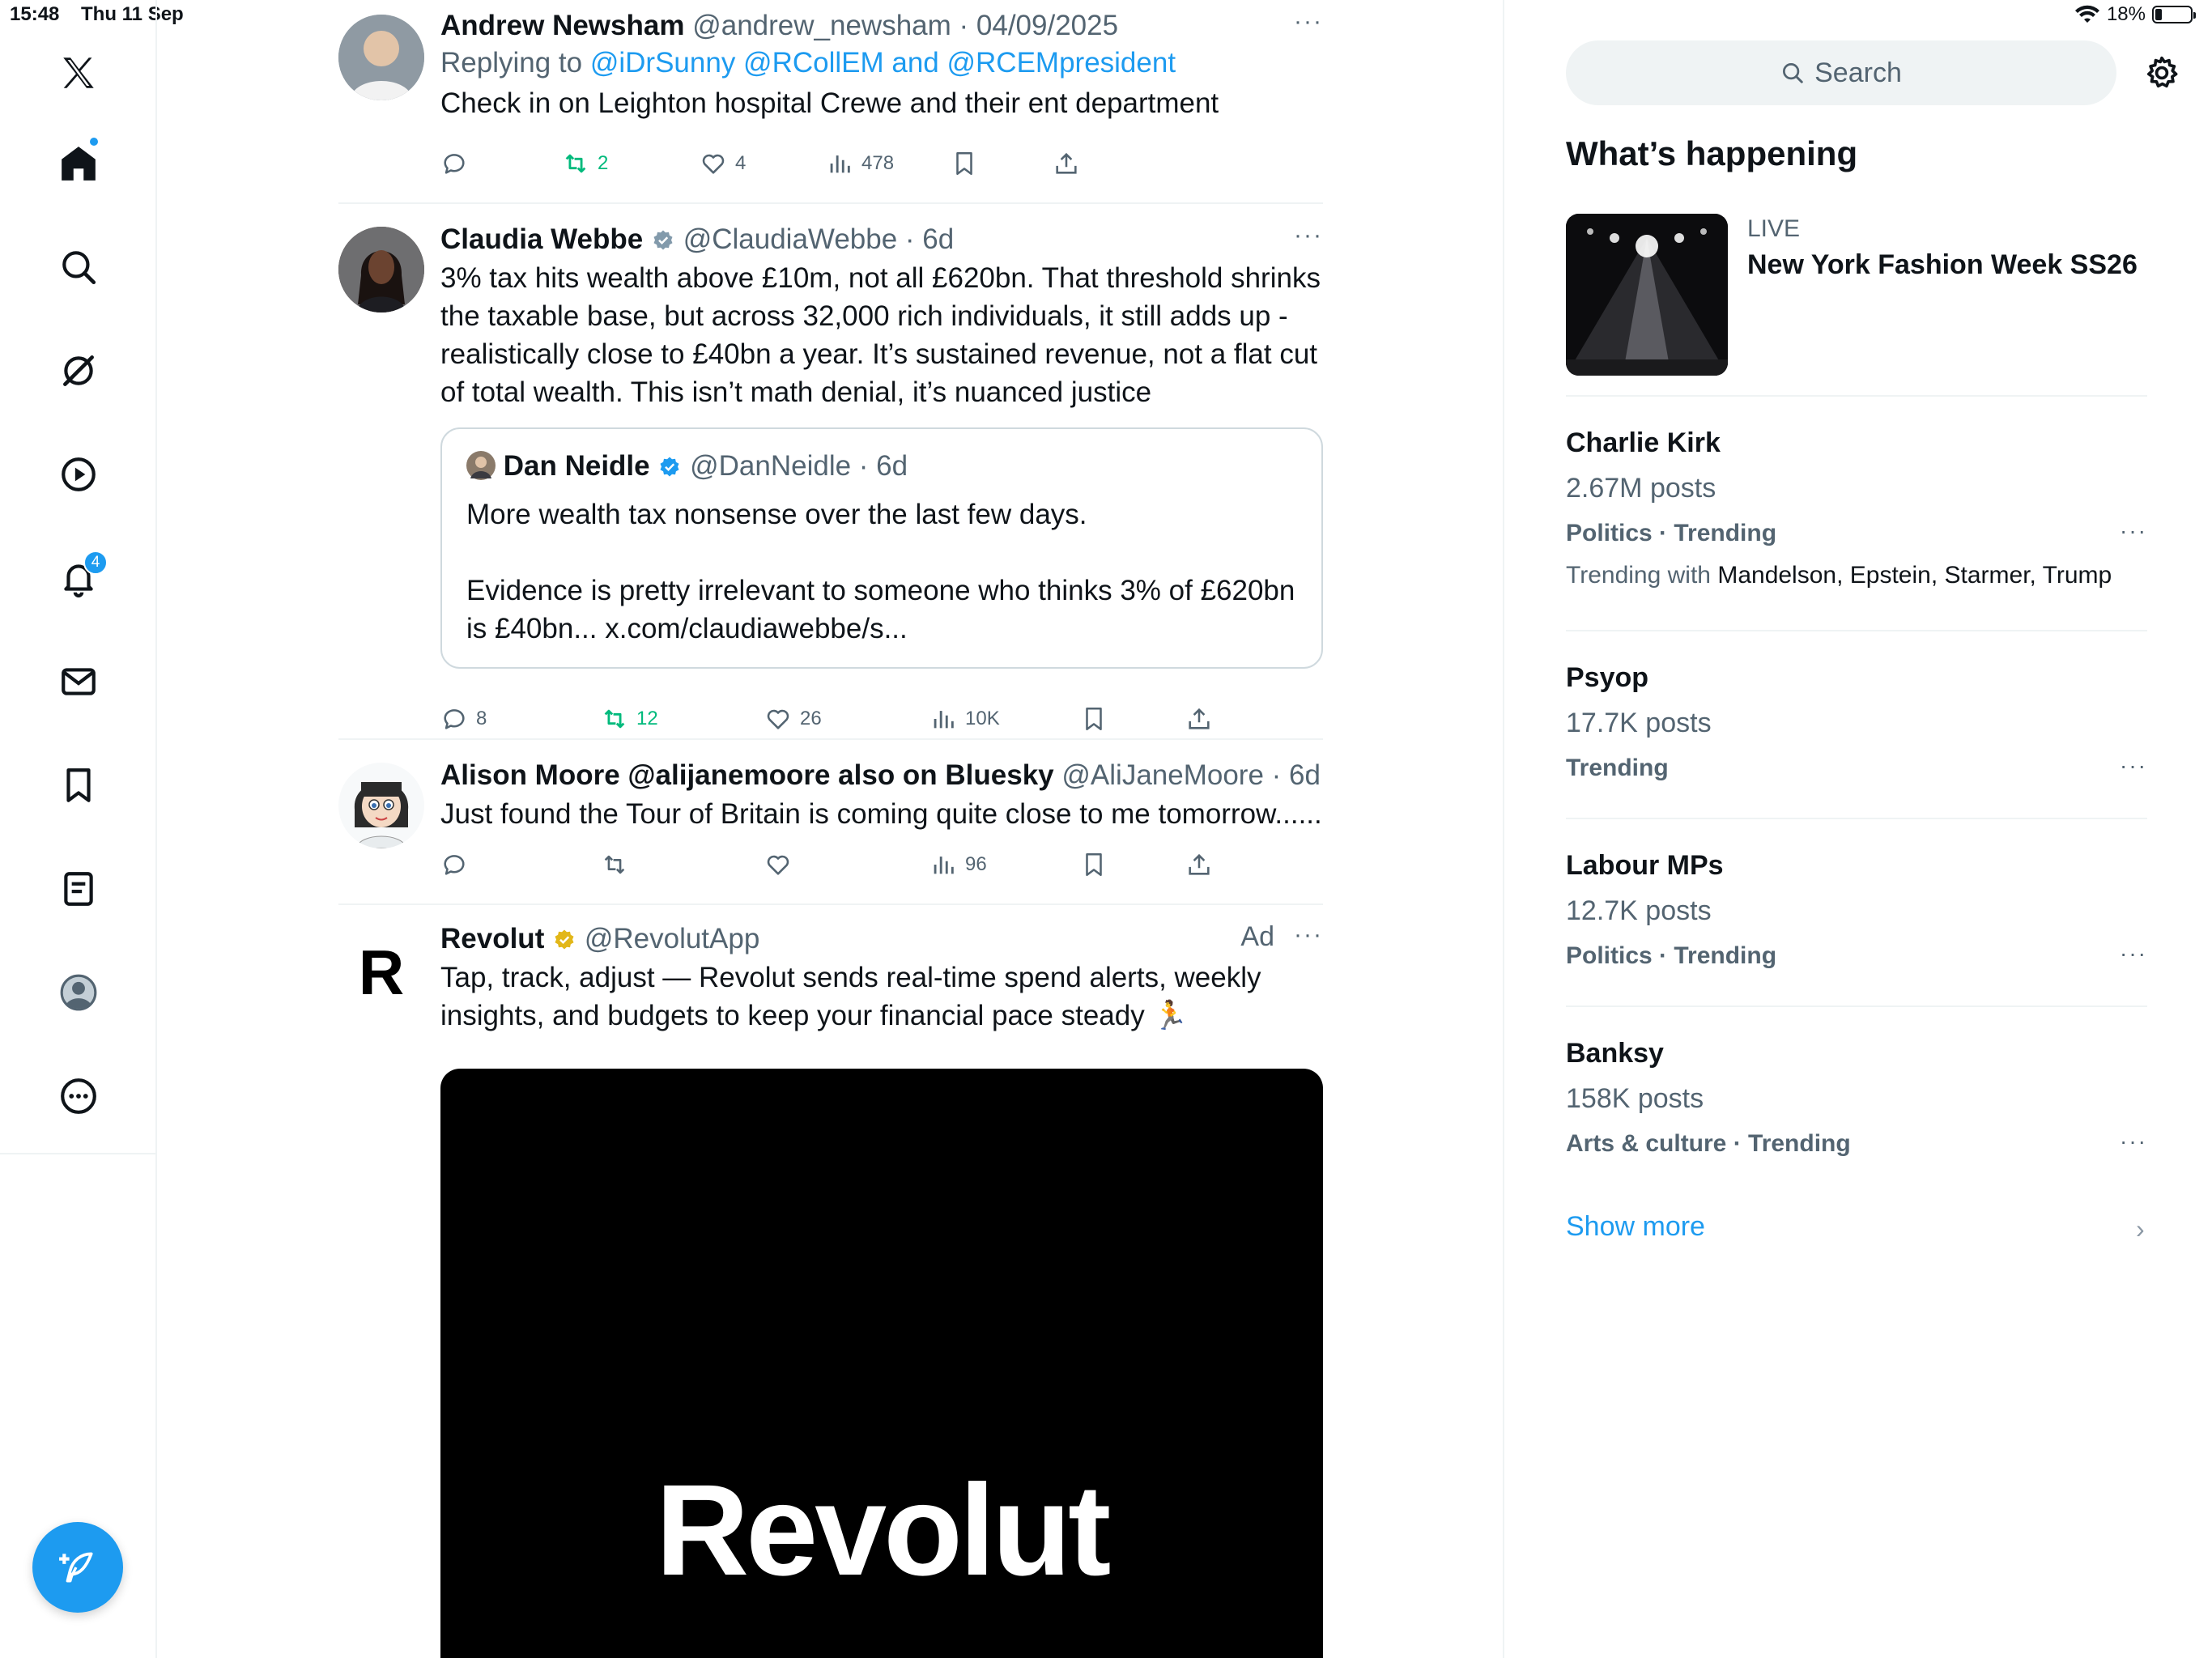  Describe the element at coordinates (78, 72) in the screenshot. I see `x-logo-icon` at that location.